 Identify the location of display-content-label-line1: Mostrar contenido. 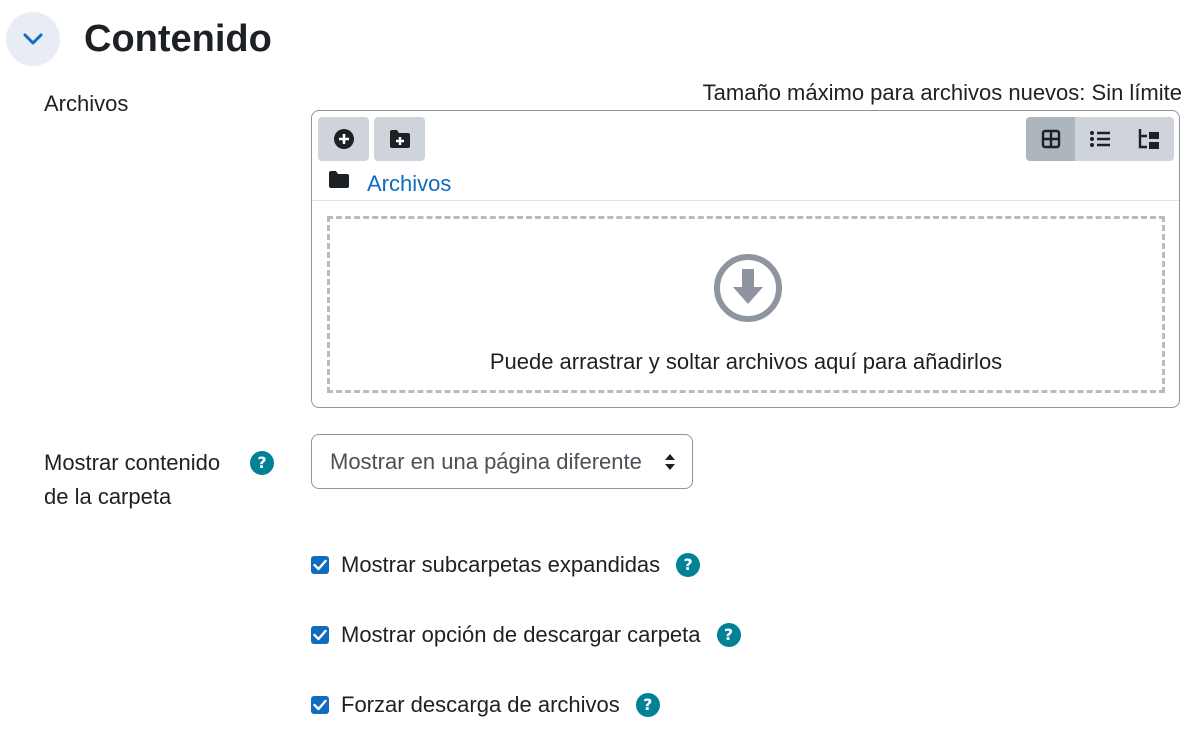
(132, 462).